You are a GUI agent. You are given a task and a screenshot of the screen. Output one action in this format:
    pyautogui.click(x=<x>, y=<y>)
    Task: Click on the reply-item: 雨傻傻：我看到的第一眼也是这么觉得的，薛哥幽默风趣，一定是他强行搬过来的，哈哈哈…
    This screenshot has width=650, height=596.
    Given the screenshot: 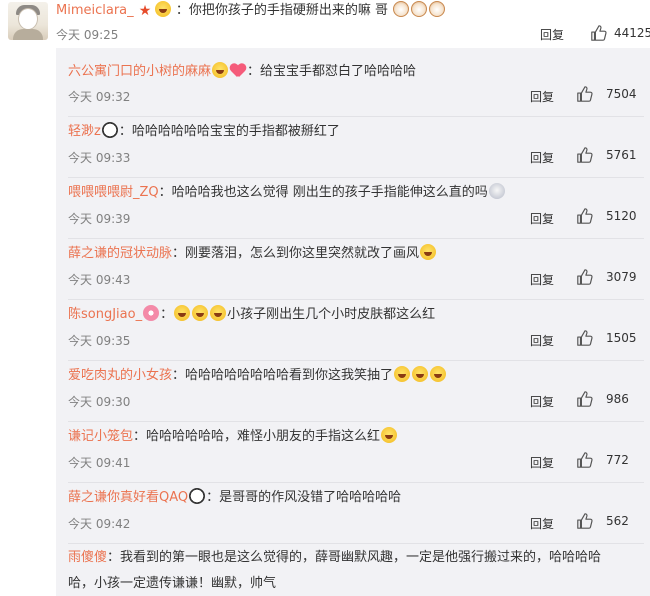 What is the action you would take?
    pyautogui.click(x=353, y=572)
    